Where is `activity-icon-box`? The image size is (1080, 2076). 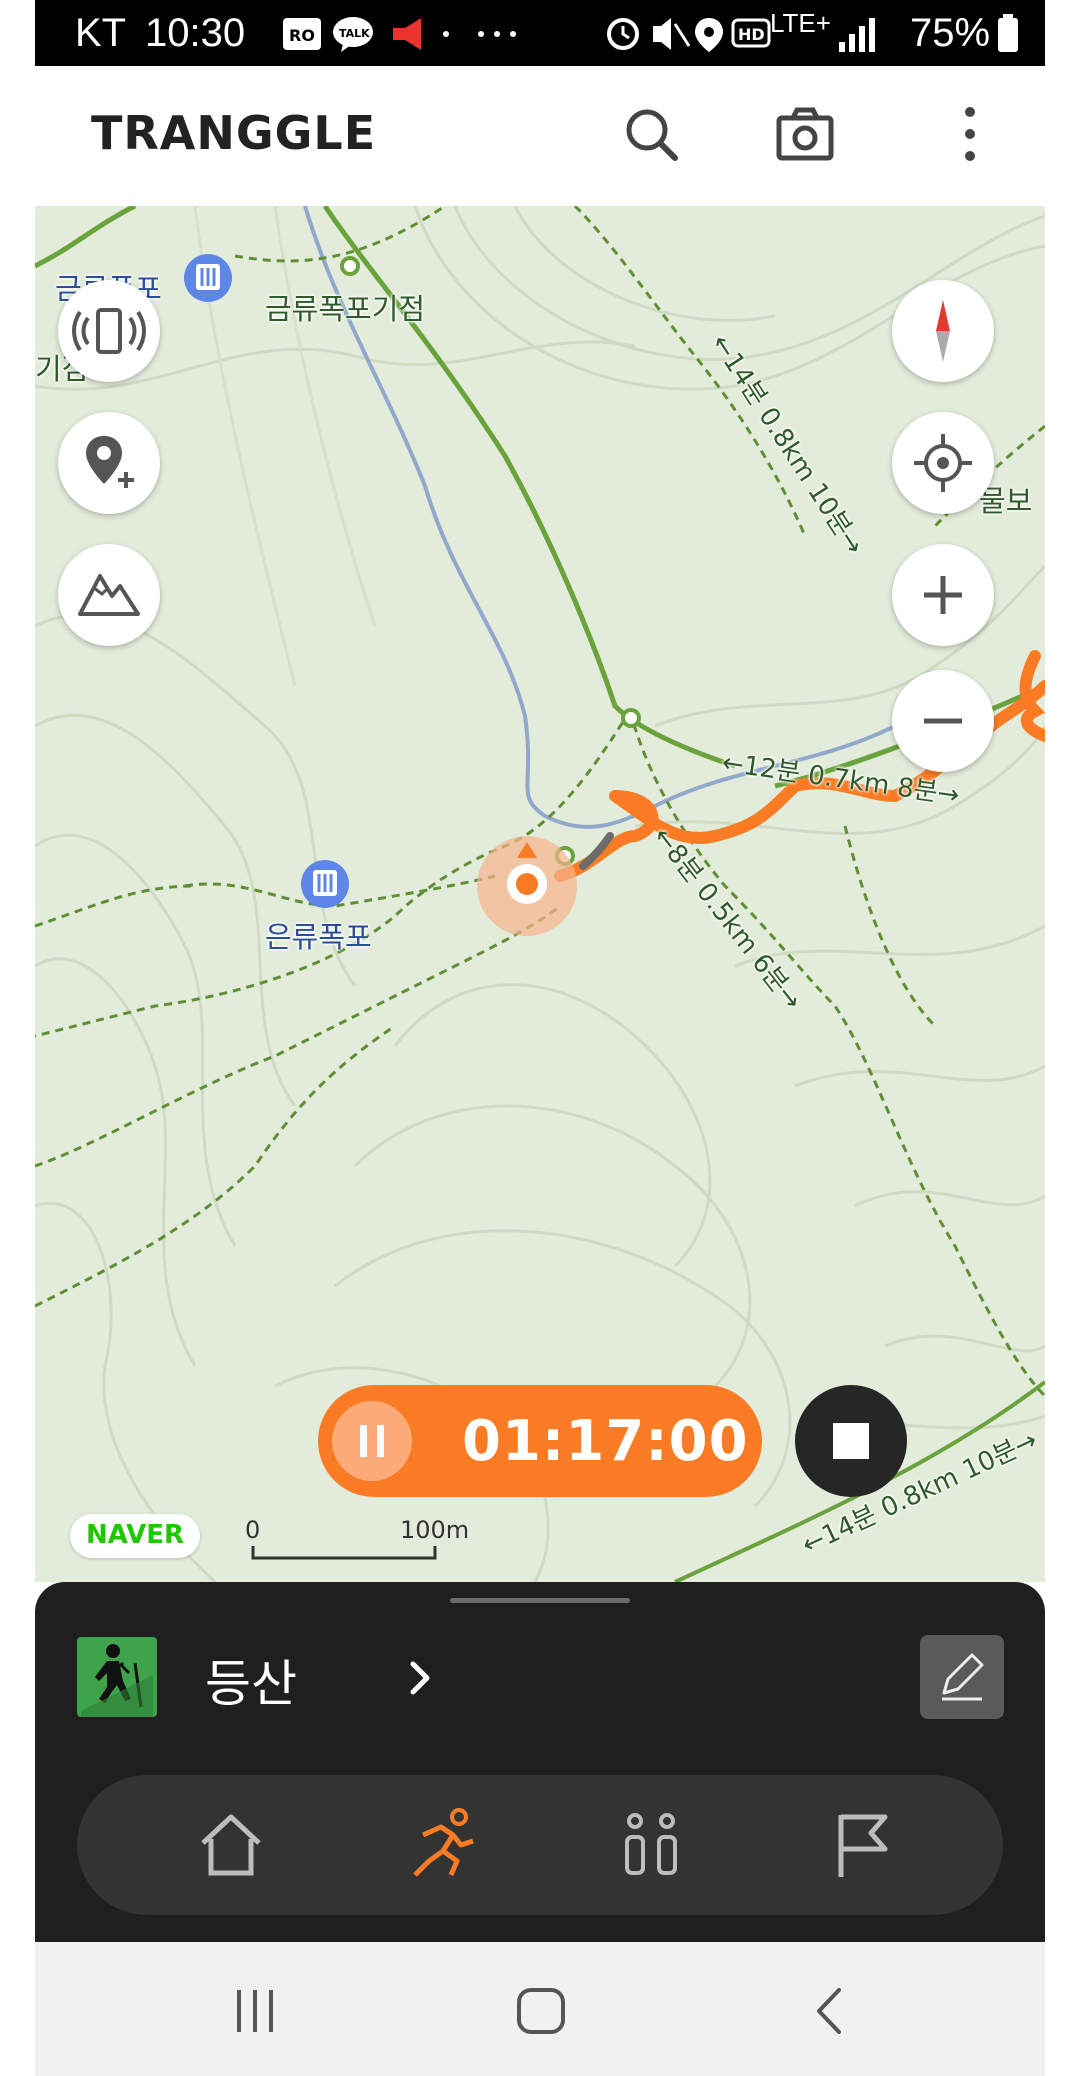 activity-icon-box is located at coordinates (117, 1677).